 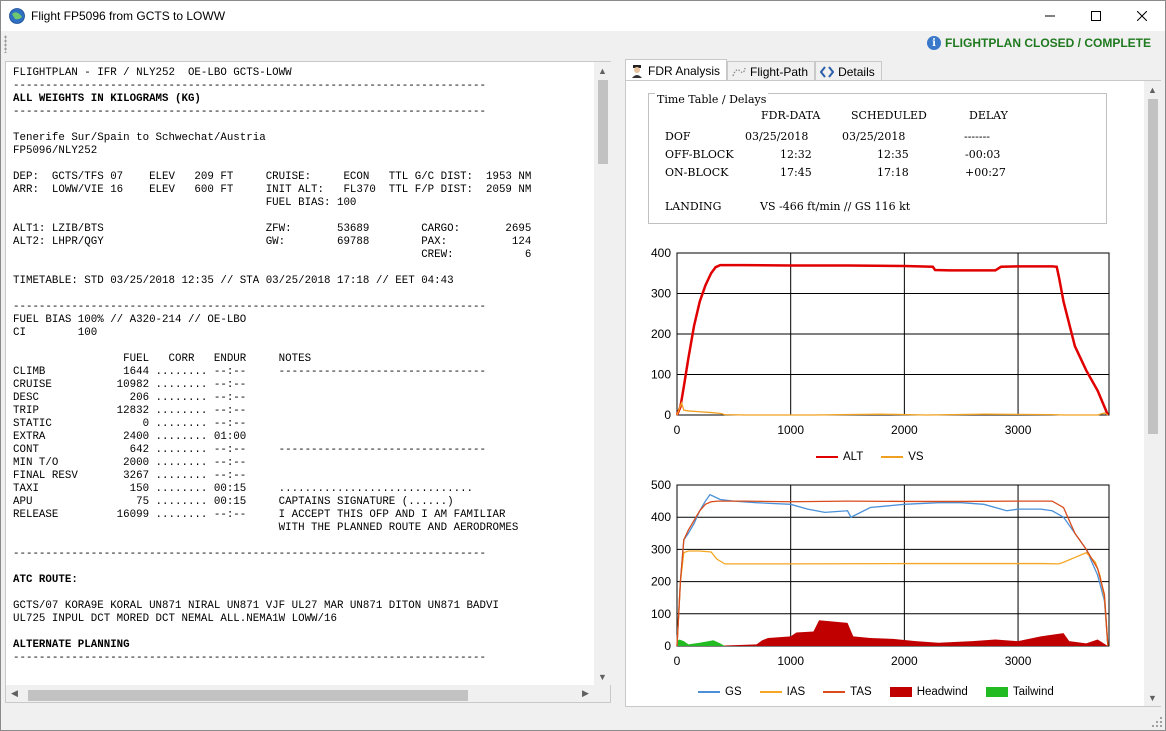 I want to click on x-tick-label: 0, so click(x=677, y=430).